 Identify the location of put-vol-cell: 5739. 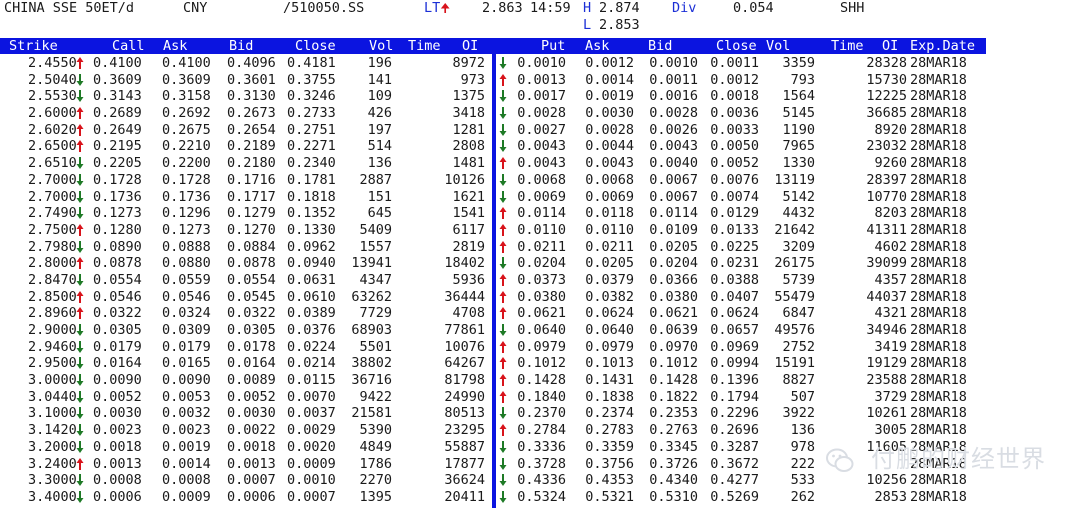
(798, 279).